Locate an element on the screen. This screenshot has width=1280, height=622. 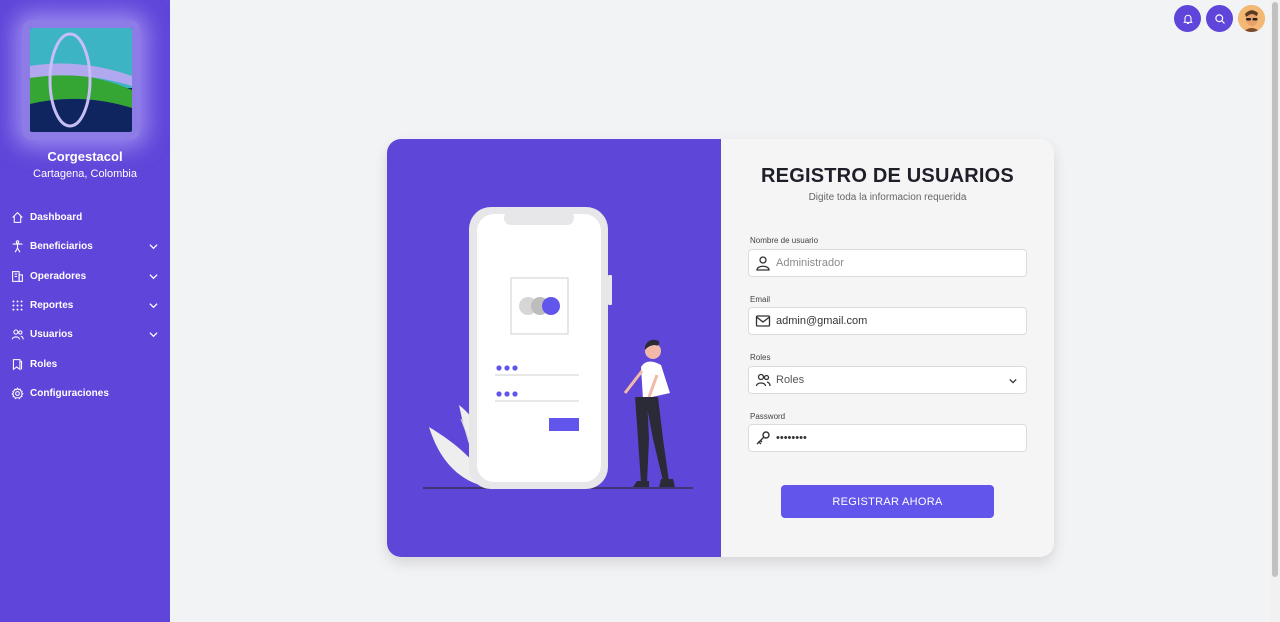
password-label: Password is located at coordinates (768, 416).